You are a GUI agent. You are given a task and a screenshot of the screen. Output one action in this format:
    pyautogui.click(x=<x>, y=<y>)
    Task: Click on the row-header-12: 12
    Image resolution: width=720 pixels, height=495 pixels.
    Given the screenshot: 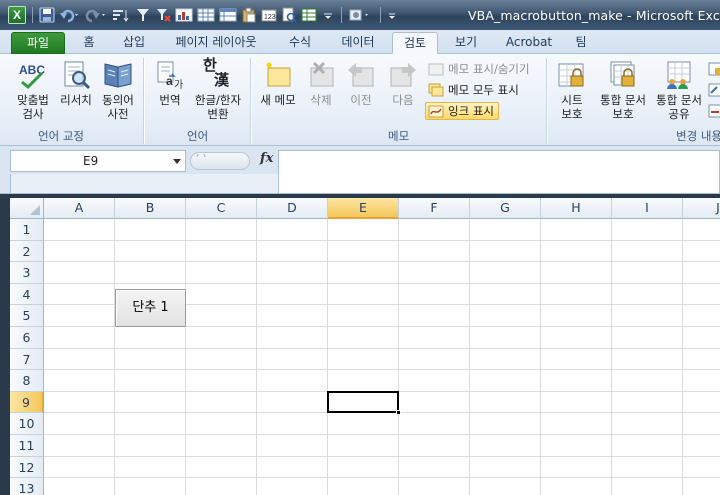 What is the action you would take?
    pyautogui.click(x=27, y=467)
    